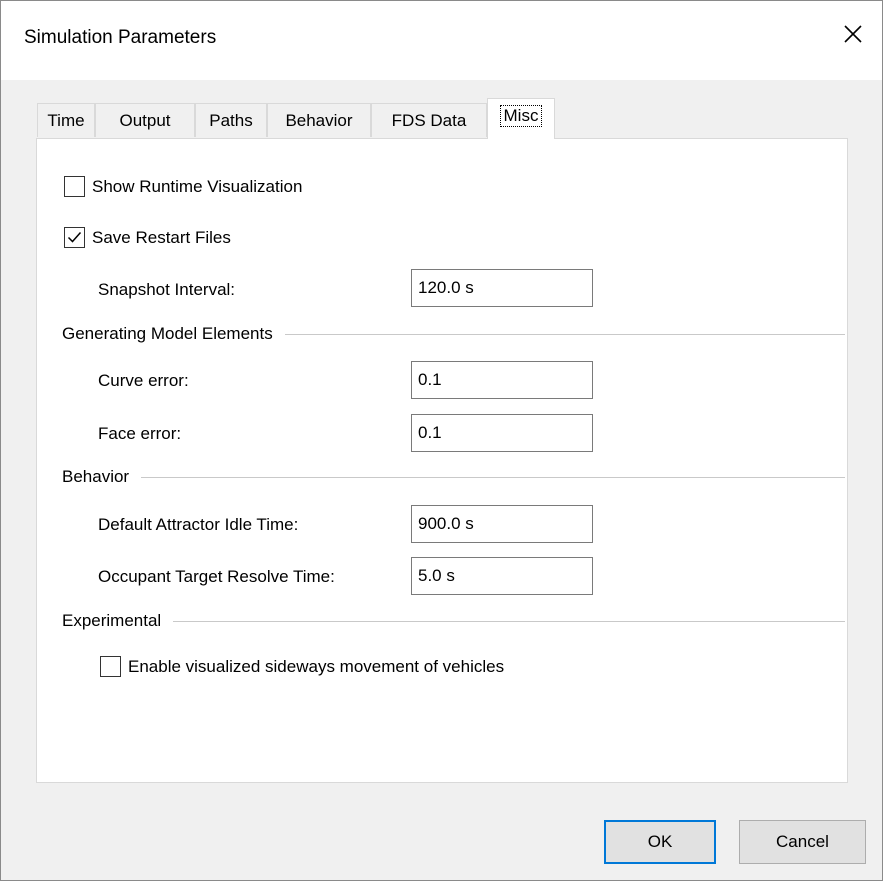 The width and height of the screenshot is (883, 881). I want to click on face-error-label: Face error:, so click(140, 433).